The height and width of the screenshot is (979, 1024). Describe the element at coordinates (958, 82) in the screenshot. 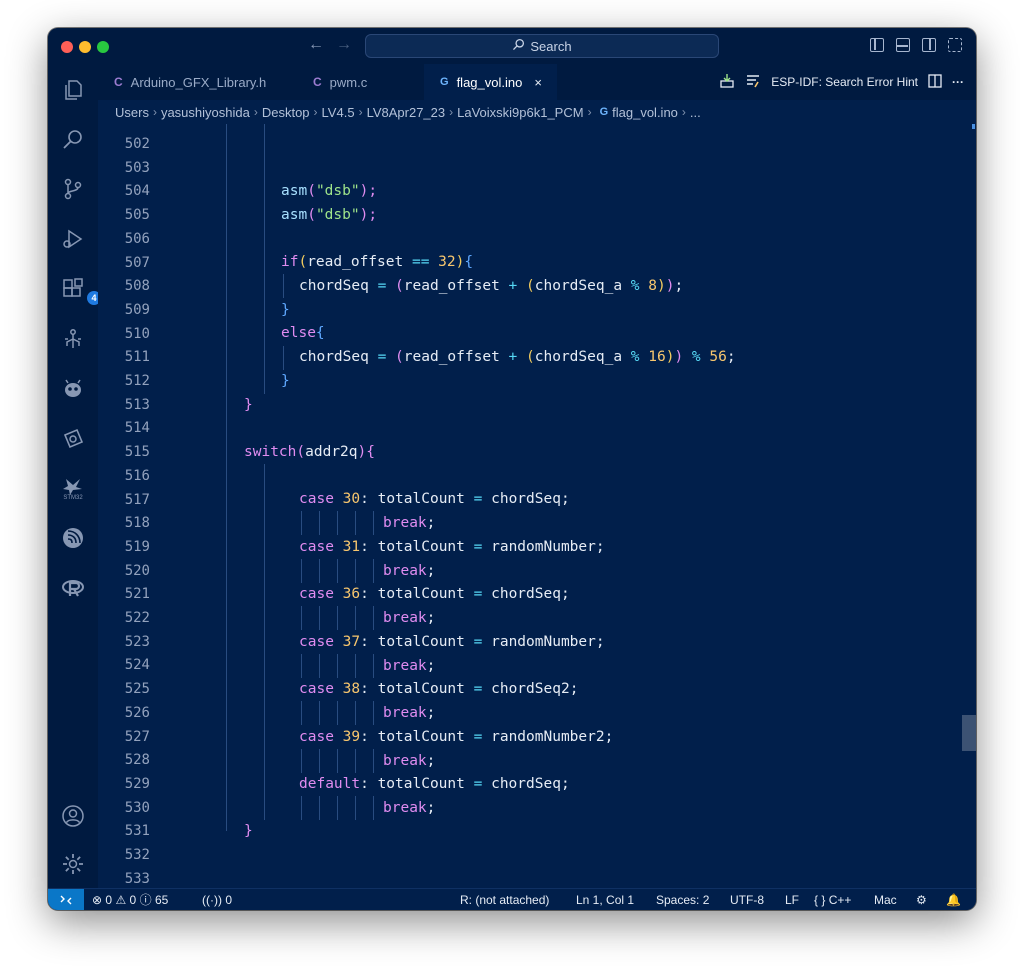

I see `more-actions-icon: ···` at that location.